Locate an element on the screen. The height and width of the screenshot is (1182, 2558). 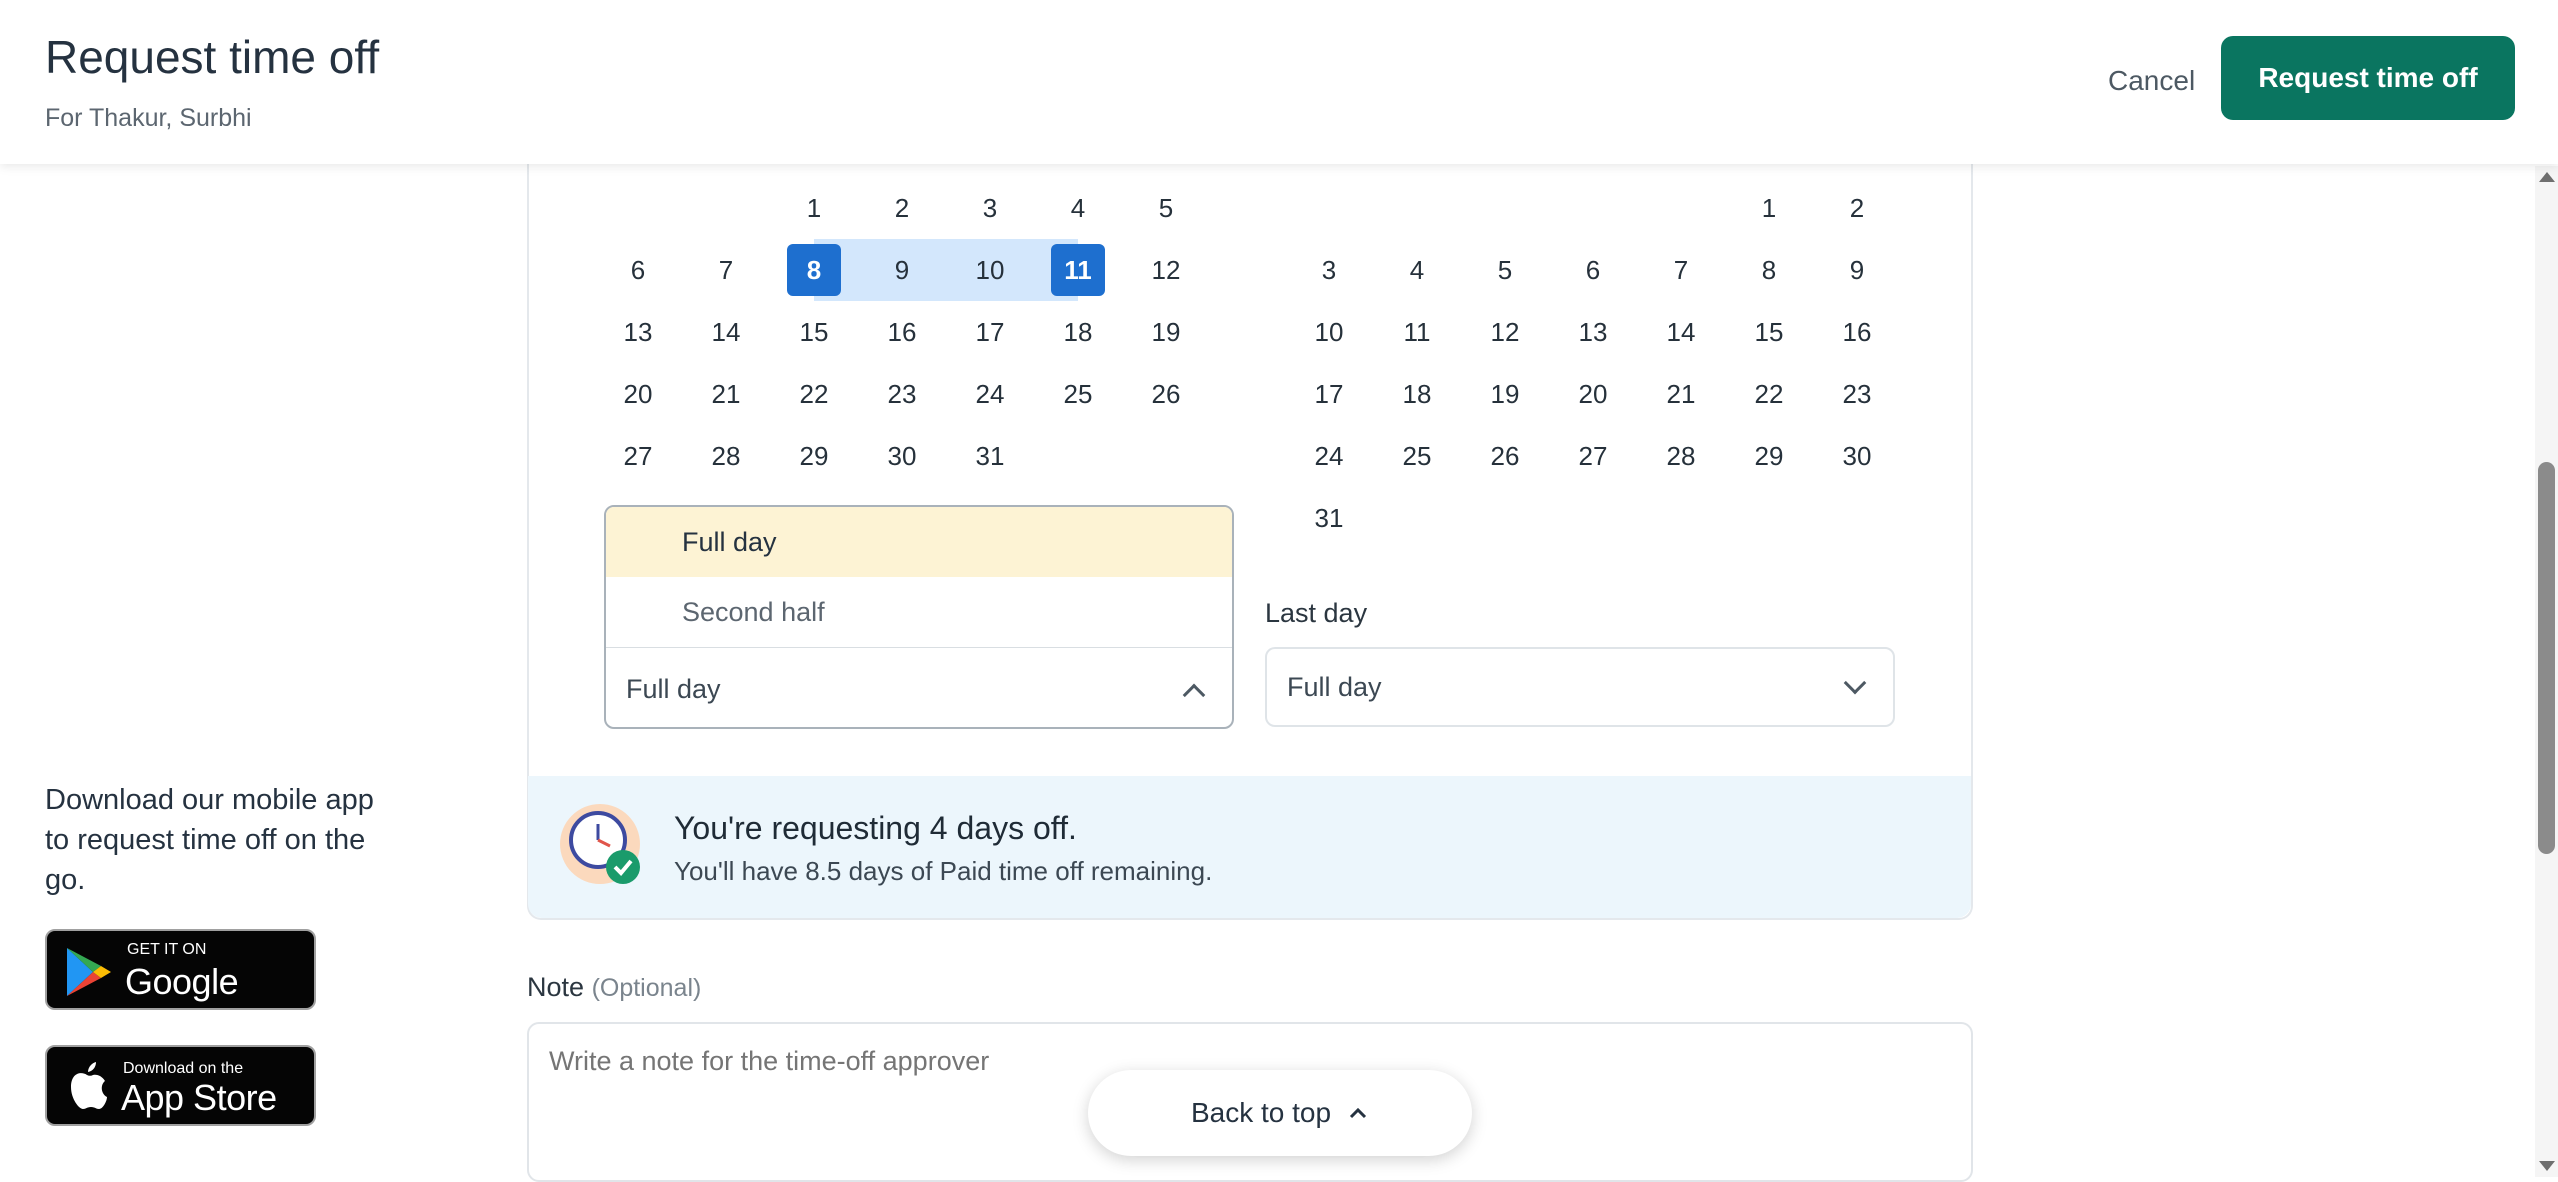
day-number: 22 is located at coordinates (814, 393).